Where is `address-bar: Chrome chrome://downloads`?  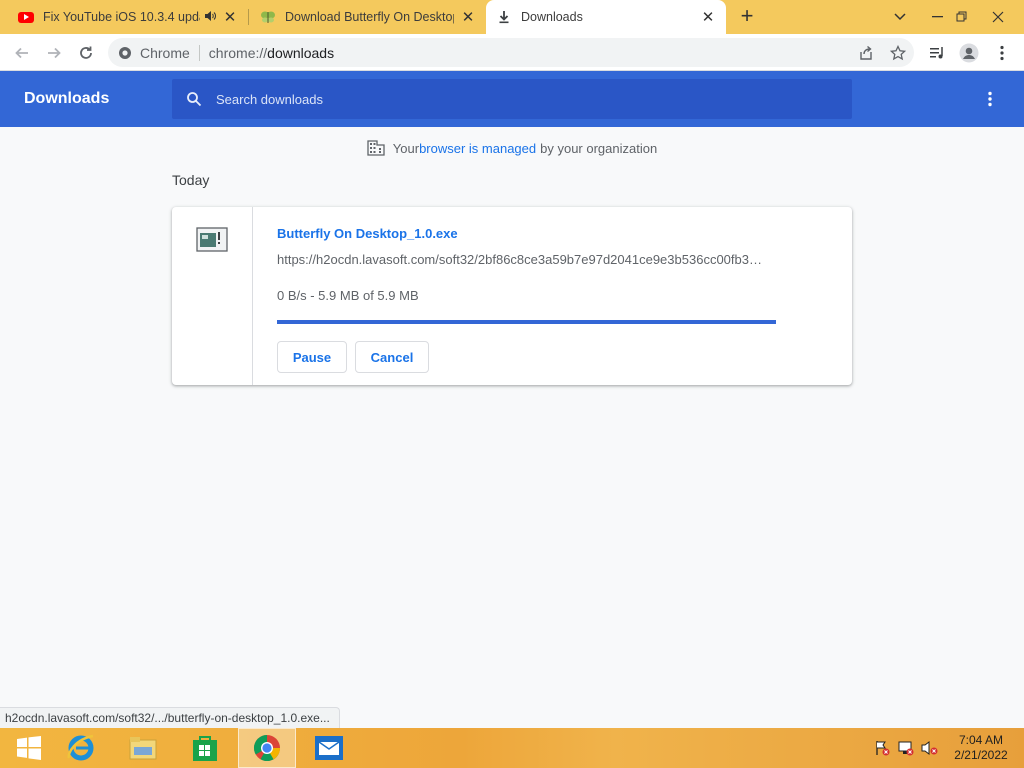
address-bar: Chrome chrome://downloads is located at coordinates (511, 52).